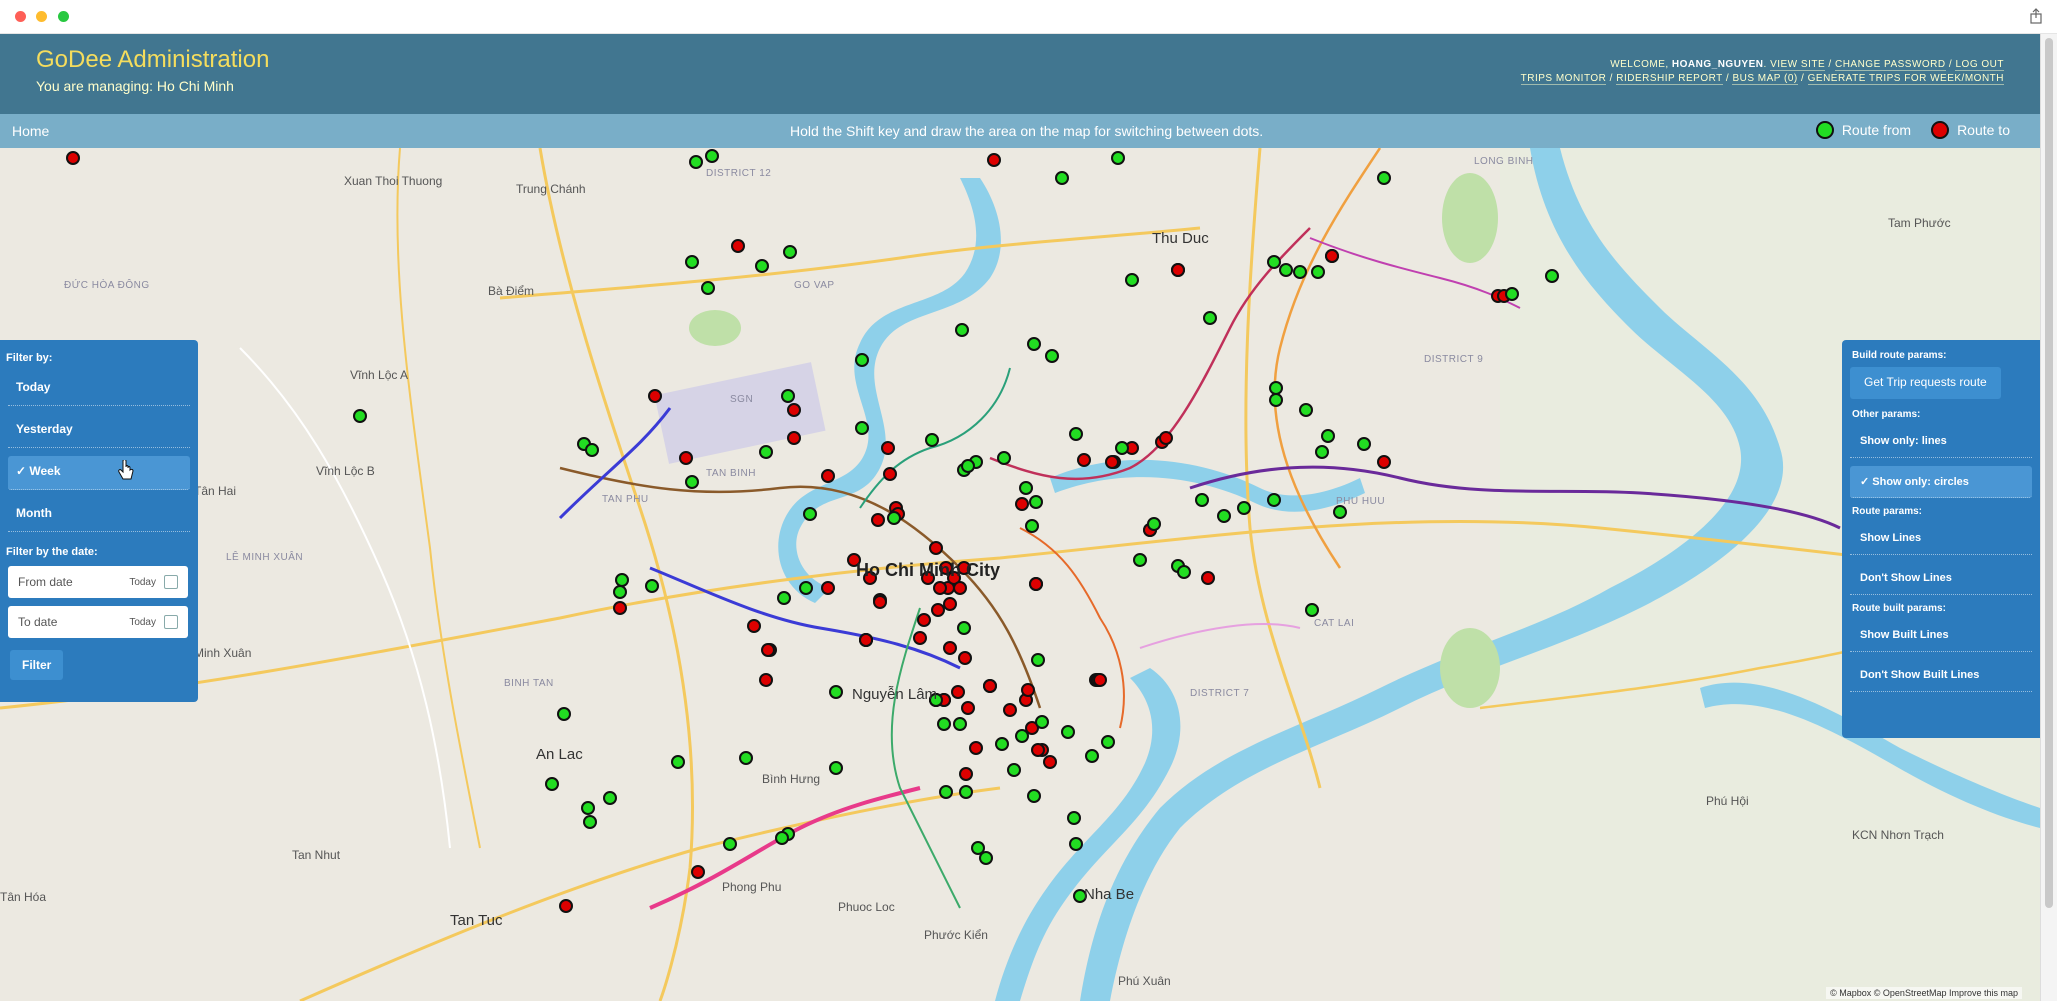 The height and width of the screenshot is (1001, 2057). What do you see at coordinates (476, 920) in the screenshot?
I see `map-label-tan-tuc: Tan Tuc` at bounding box center [476, 920].